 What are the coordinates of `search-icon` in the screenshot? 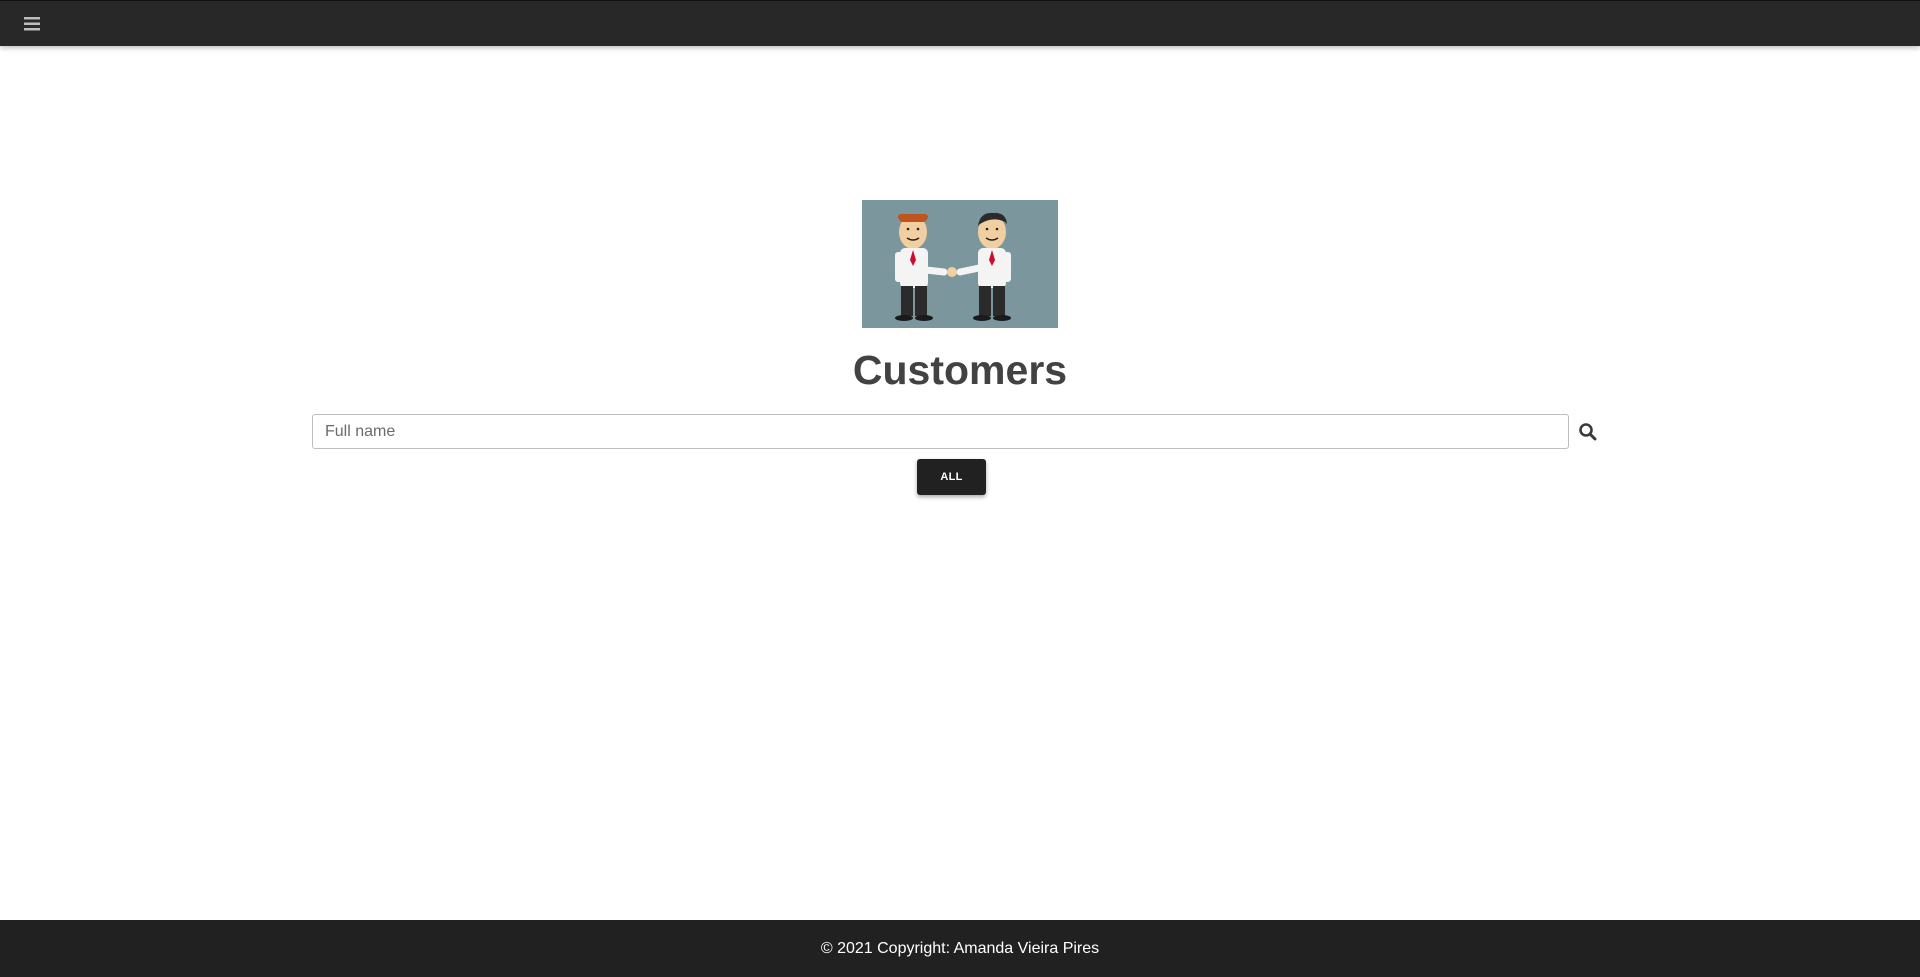 It's located at (1588, 432).